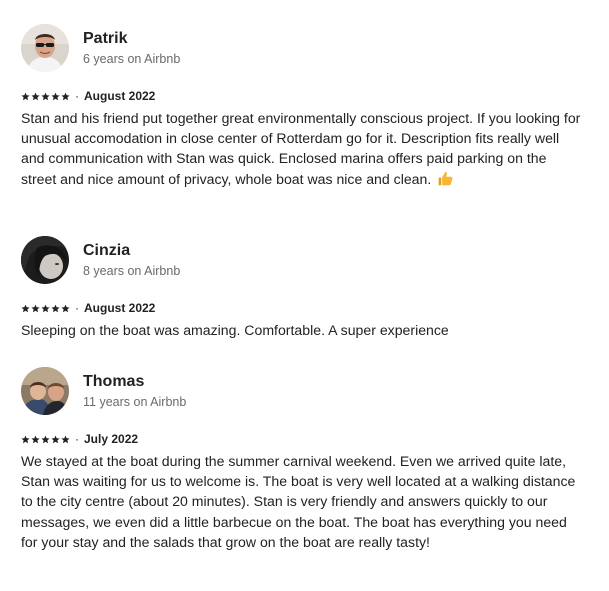 This screenshot has height=591, width=609. What do you see at coordinates (132, 58) in the screenshot?
I see `reviewer-tenure: 6 years on Airbnb` at bounding box center [132, 58].